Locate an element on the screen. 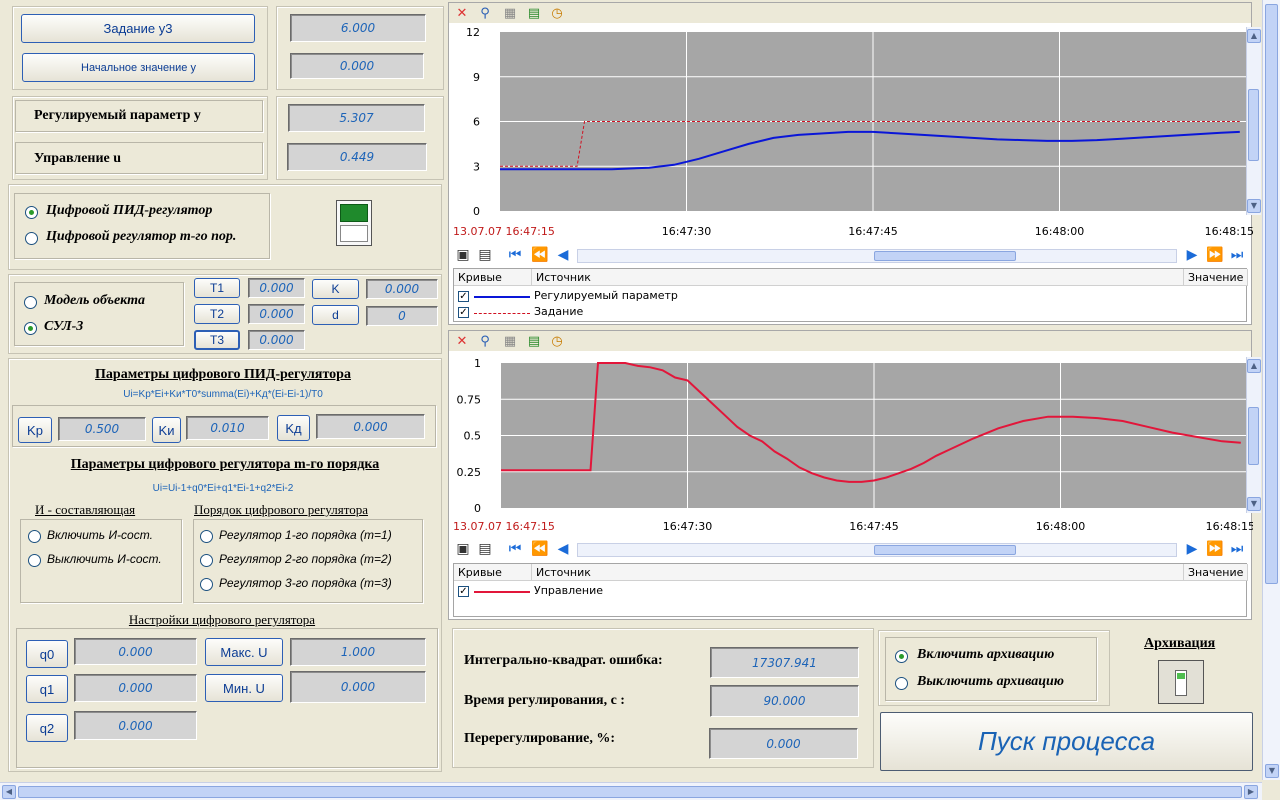  t2-button: T2 is located at coordinates (217, 314).